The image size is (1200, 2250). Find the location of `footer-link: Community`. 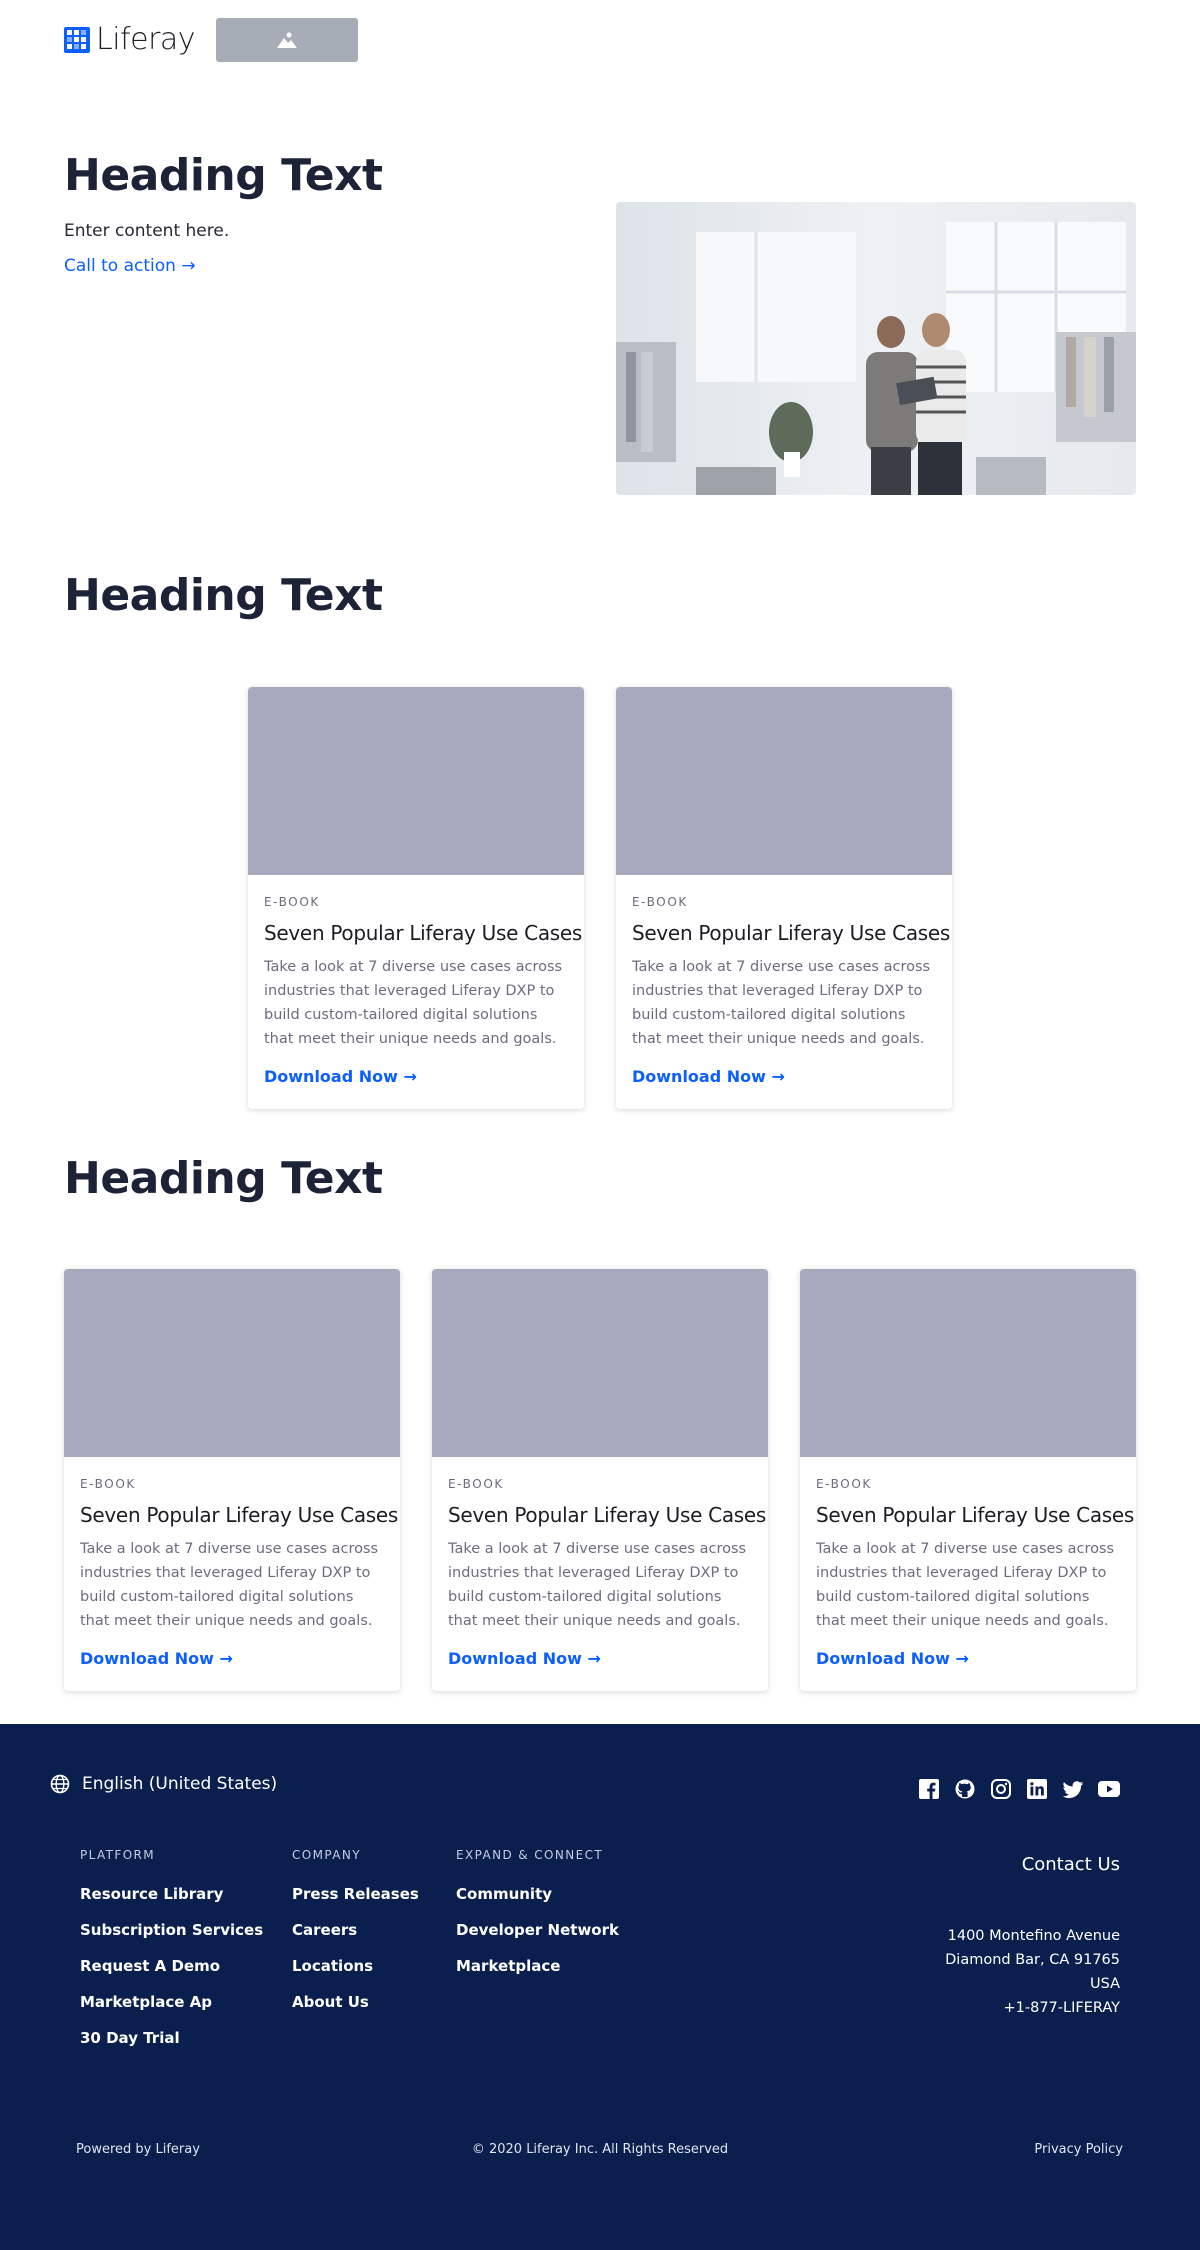

footer-link: Community is located at coordinates (537, 1902).